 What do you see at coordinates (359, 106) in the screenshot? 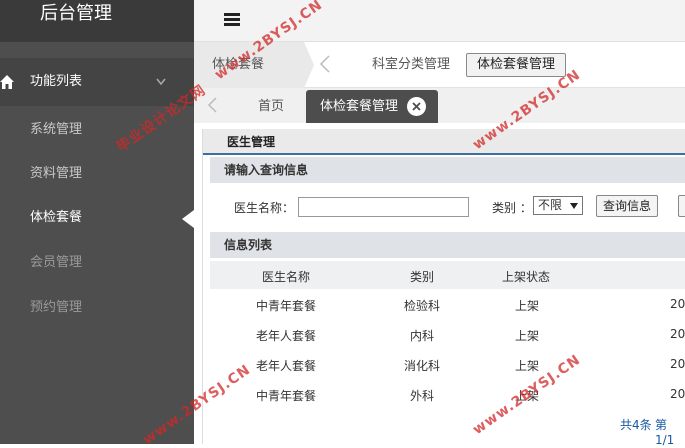
I see `tab-label: 体检套餐管理` at bounding box center [359, 106].